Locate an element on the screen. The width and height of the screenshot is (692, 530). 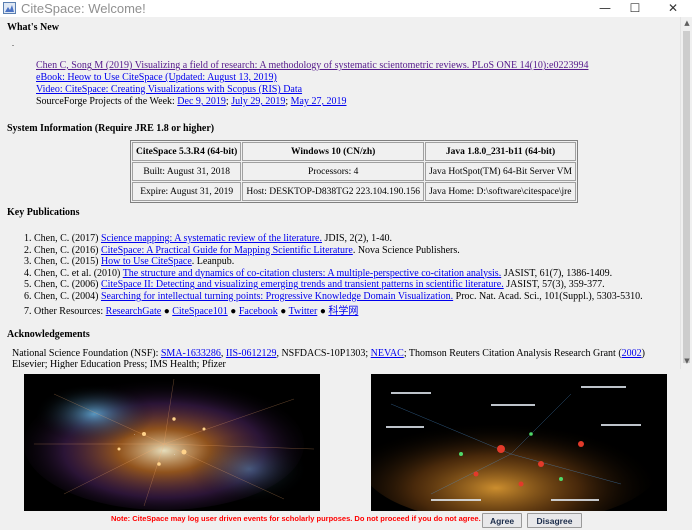
minimize-icon: — is located at coordinates (605, 8).